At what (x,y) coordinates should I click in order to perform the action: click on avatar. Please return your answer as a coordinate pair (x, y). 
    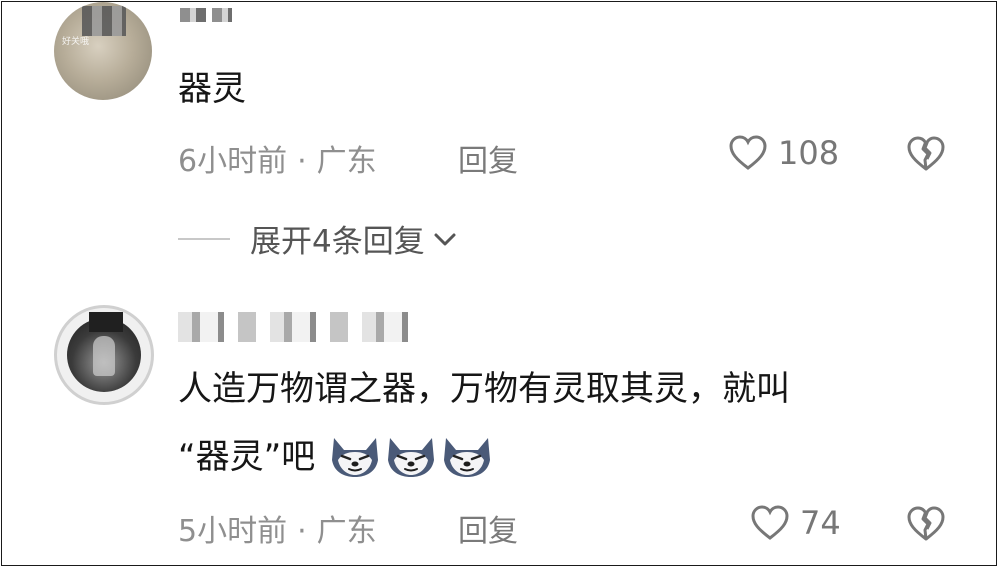
    Looking at the image, I should click on (104, 355).